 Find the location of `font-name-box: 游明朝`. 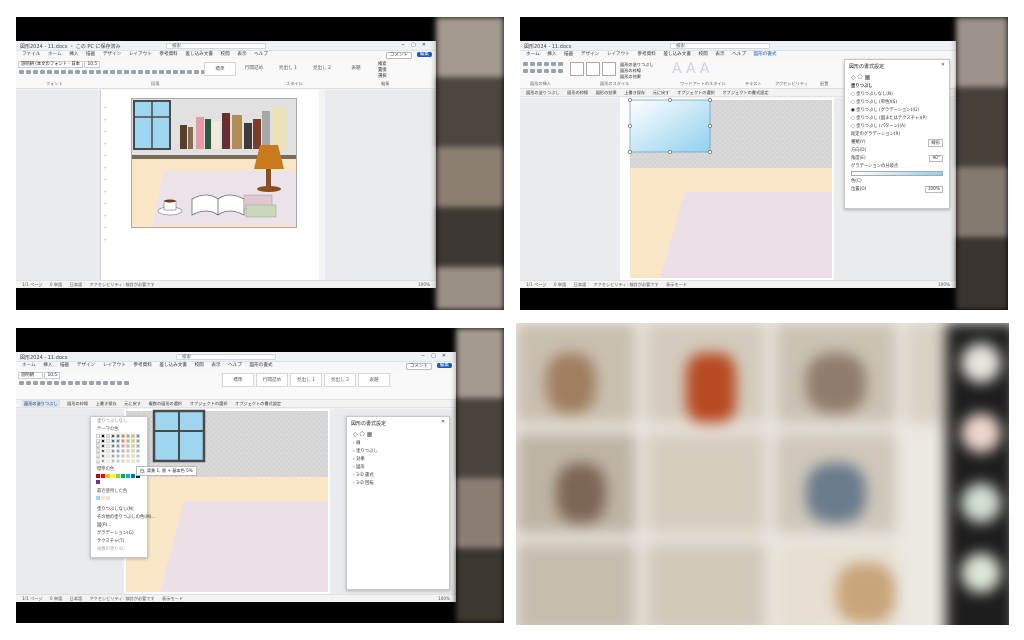

font-name-box: 游明朝 is located at coordinates (30, 375).